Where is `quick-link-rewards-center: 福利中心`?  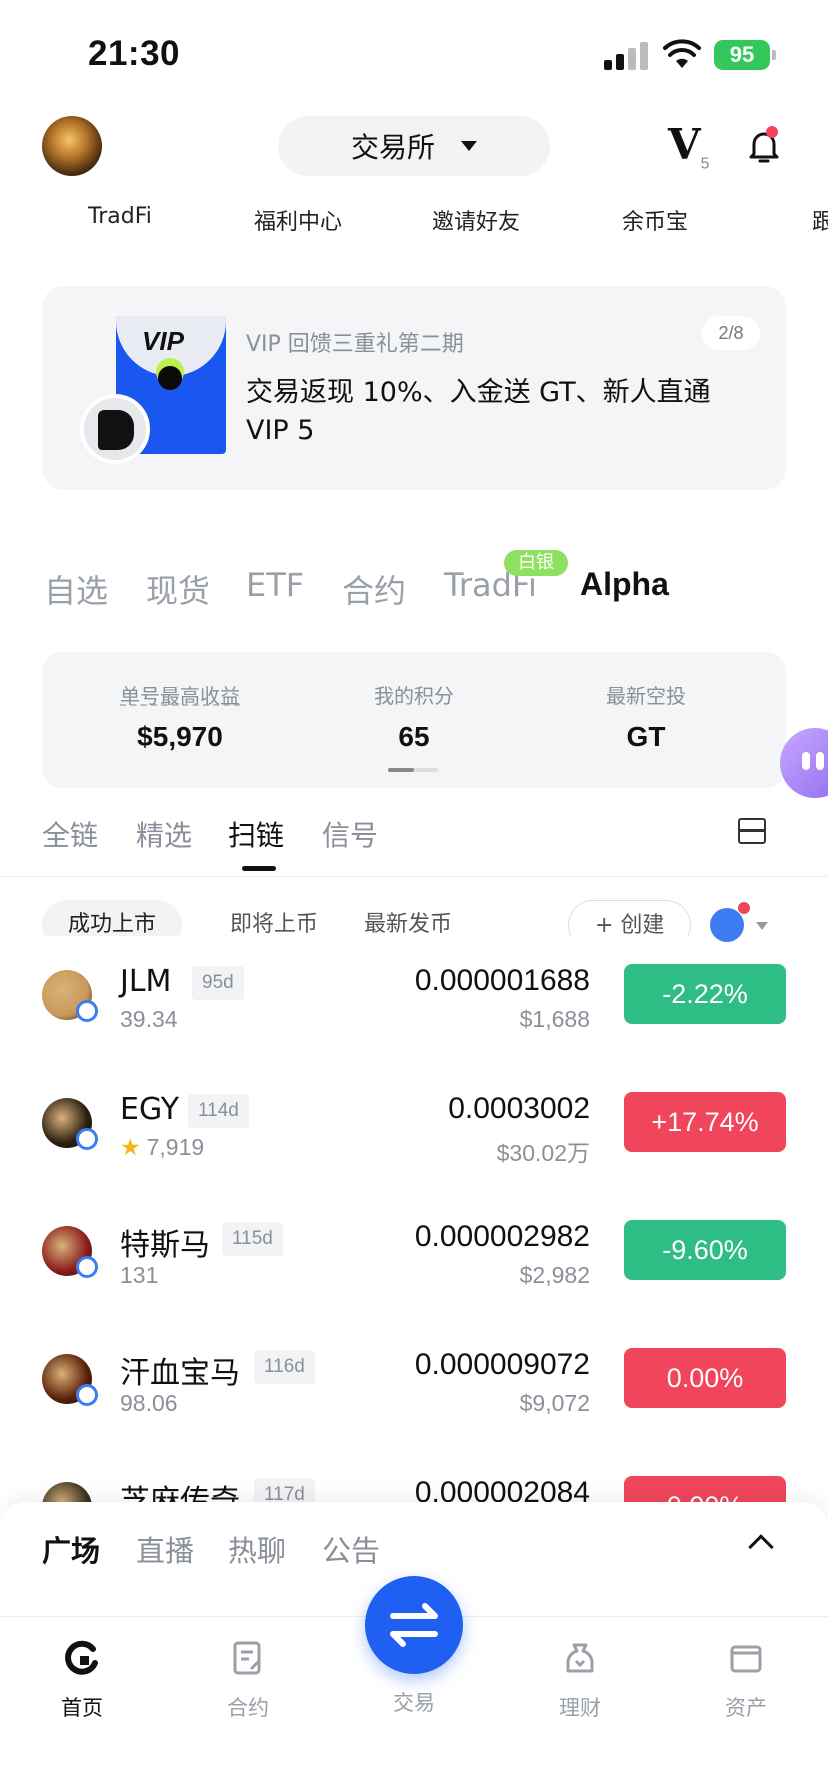 quick-link-rewards-center: 福利中心 is located at coordinates (298, 220).